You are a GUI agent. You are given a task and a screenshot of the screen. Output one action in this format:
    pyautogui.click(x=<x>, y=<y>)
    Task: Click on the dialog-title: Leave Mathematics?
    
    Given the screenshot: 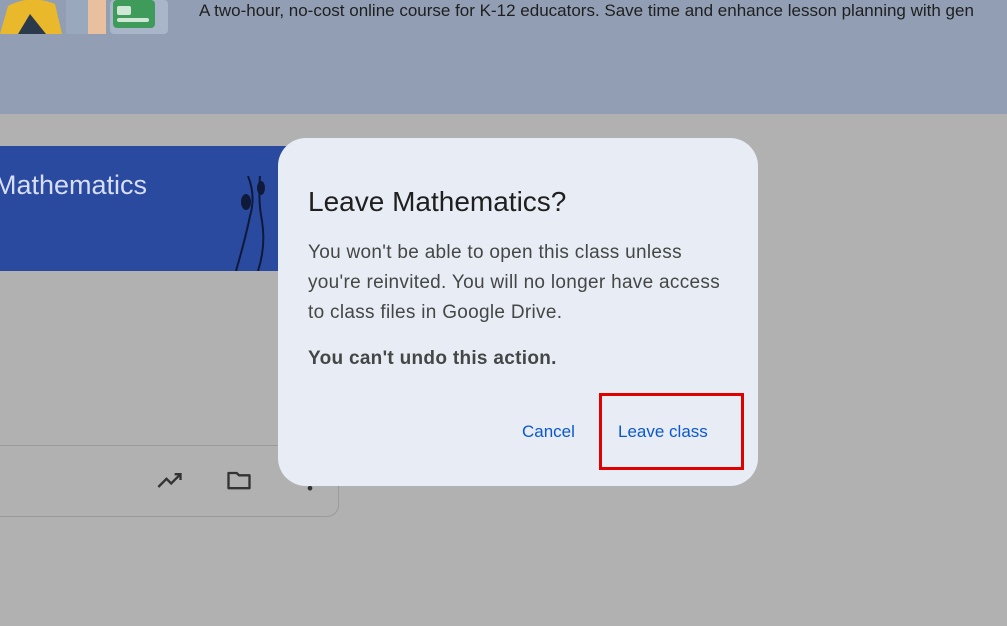 What is the action you would take?
    pyautogui.click(x=437, y=201)
    